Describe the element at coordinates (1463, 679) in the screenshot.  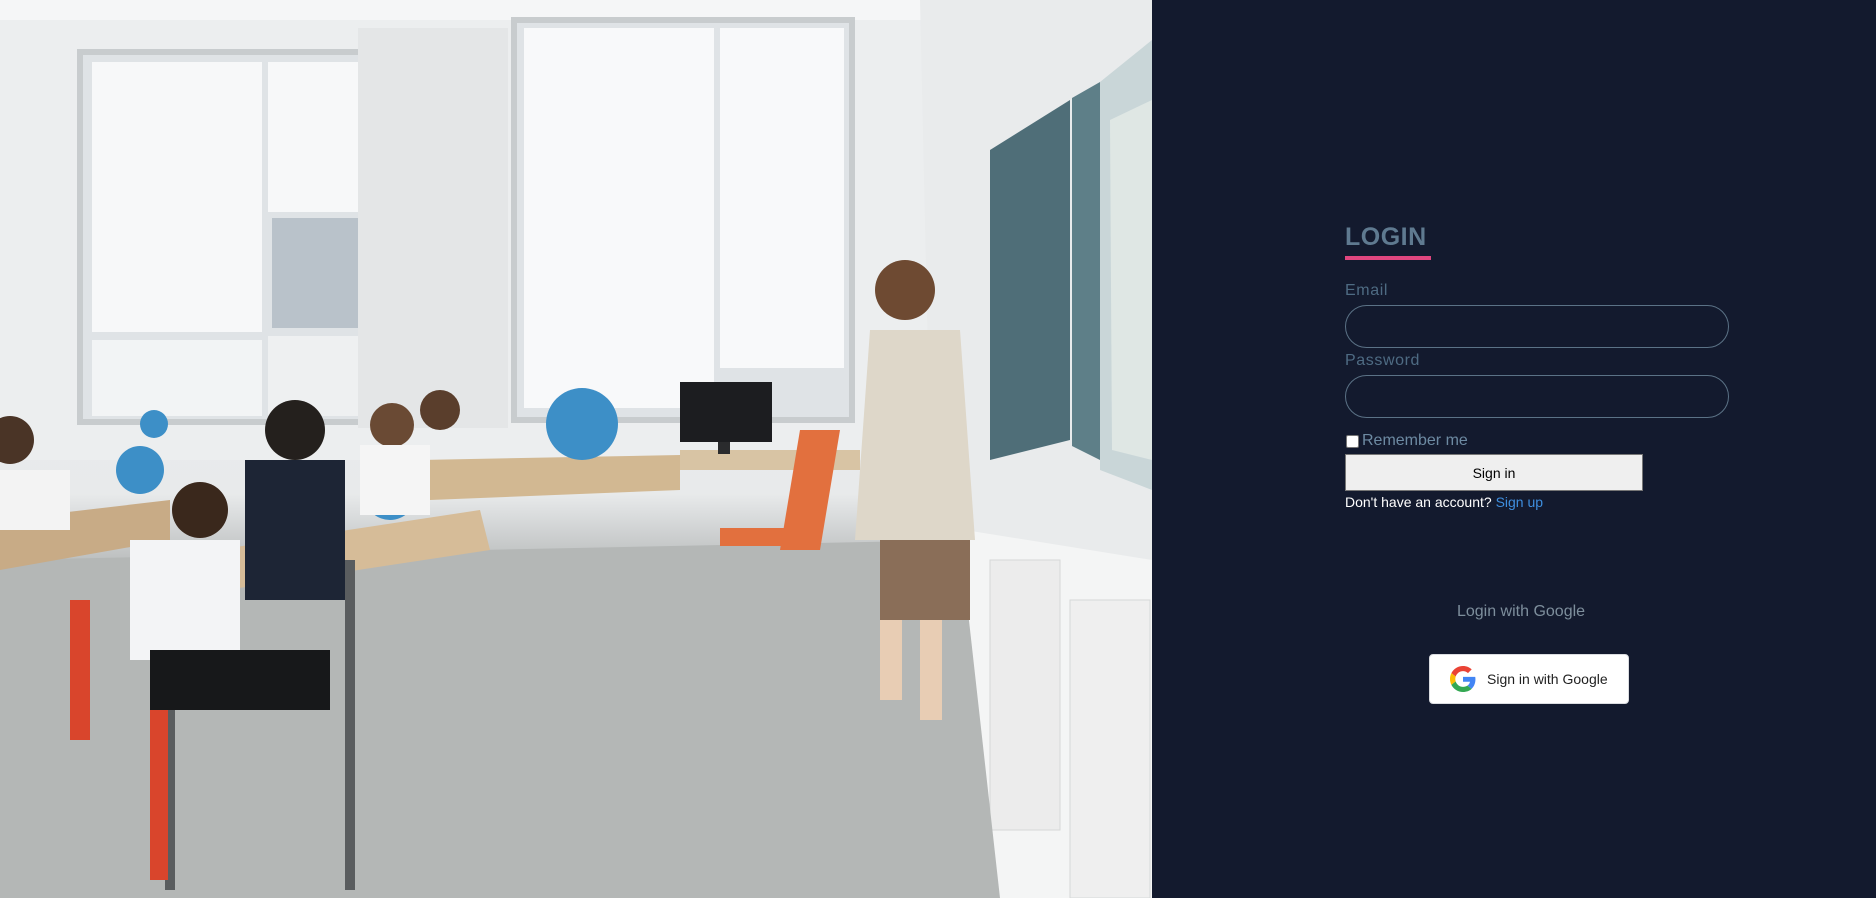
I see `google-g-icon` at that location.